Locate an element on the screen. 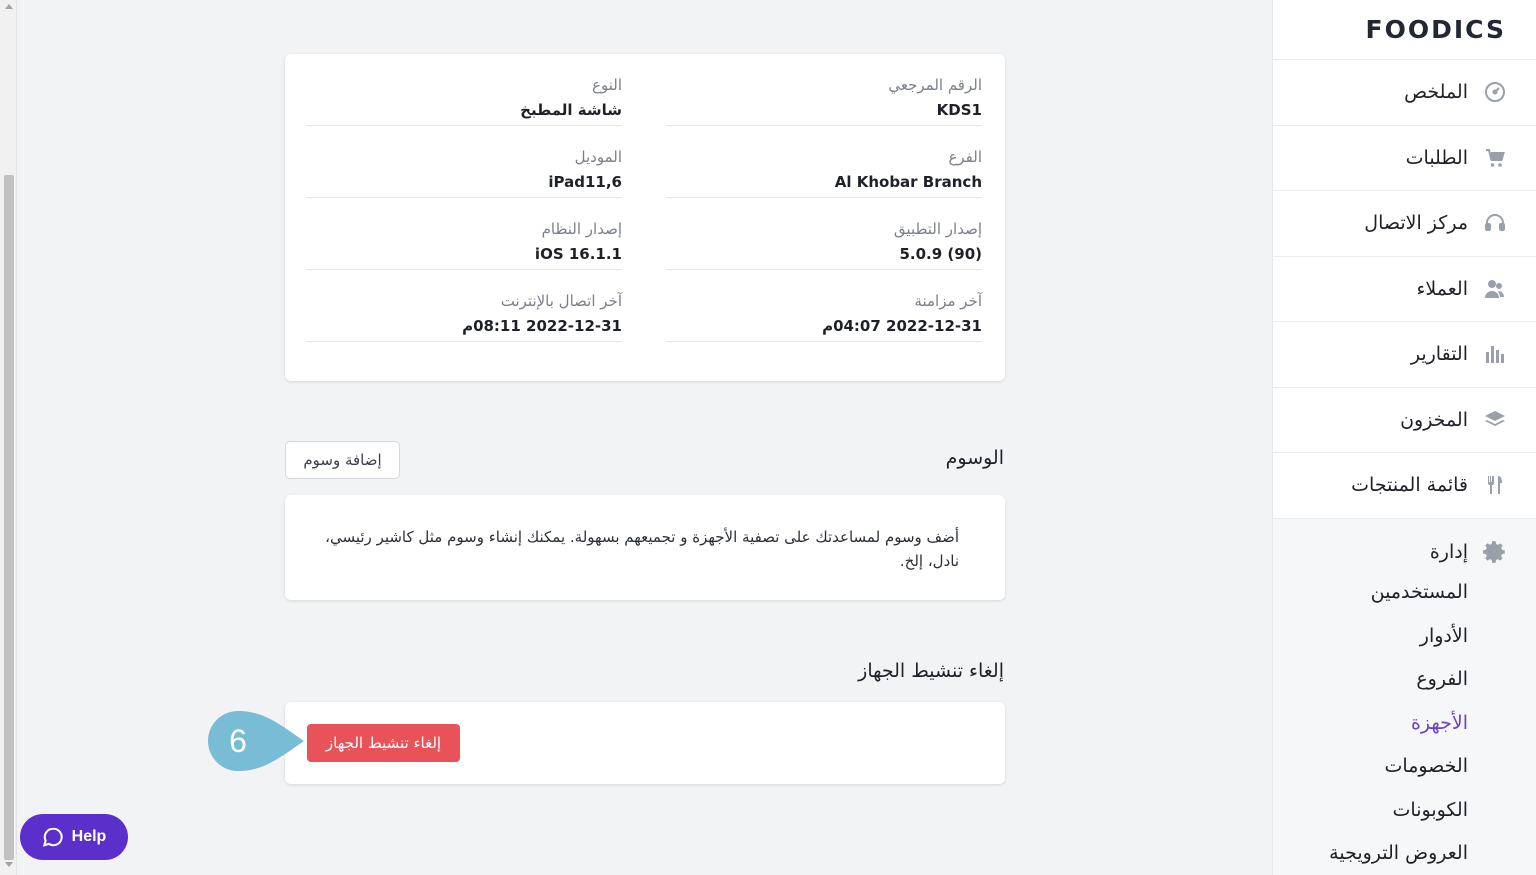 This screenshot has width=1536, height=875. sidebar-item-admin: إدارة is located at coordinates (1404, 552).